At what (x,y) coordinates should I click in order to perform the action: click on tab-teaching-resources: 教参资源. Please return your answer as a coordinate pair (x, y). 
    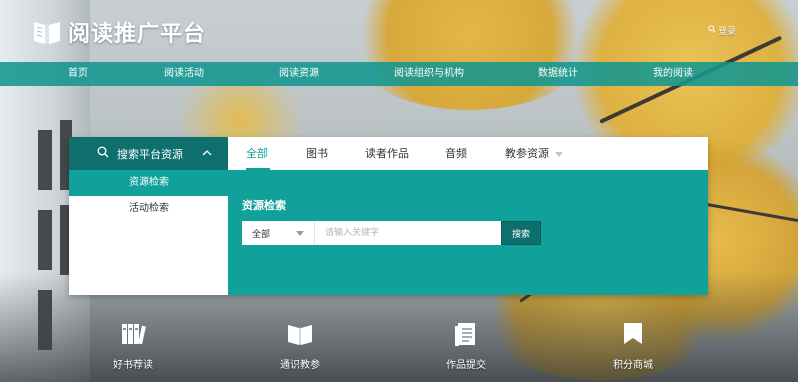
    Looking at the image, I should click on (534, 153).